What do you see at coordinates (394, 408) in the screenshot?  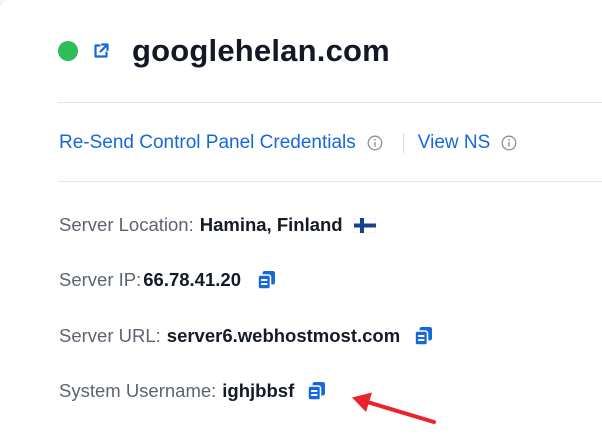 I see `annotation-arrow-icon` at bounding box center [394, 408].